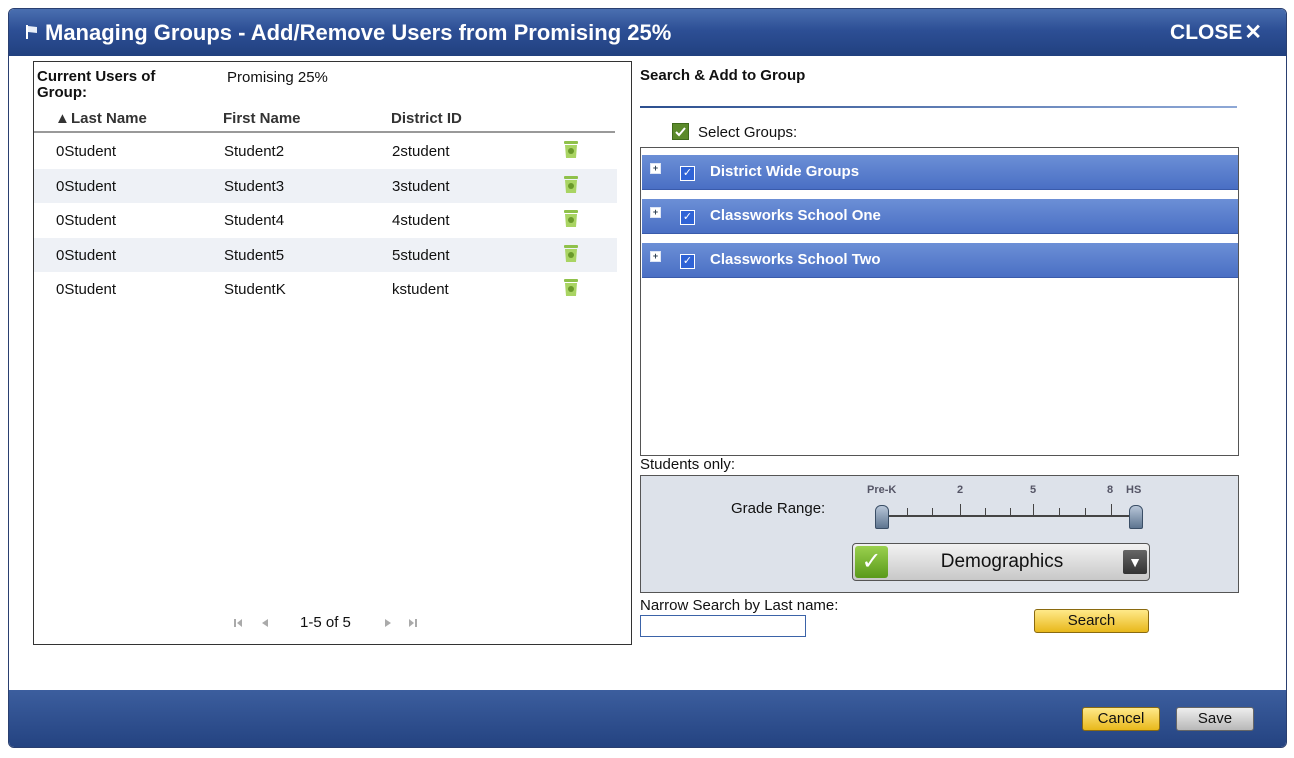 The height and width of the screenshot is (758, 1294). Describe the element at coordinates (325, 289) in the screenshot. I see `table-row: 0Student StudentK kstudent` at that location.